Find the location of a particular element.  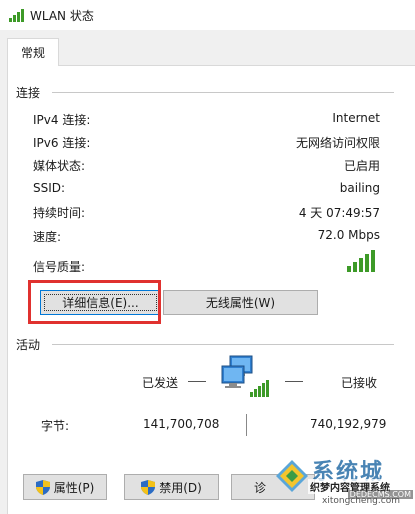

signal-quality-label: 信号质量: is located at coordinates (59, 267).